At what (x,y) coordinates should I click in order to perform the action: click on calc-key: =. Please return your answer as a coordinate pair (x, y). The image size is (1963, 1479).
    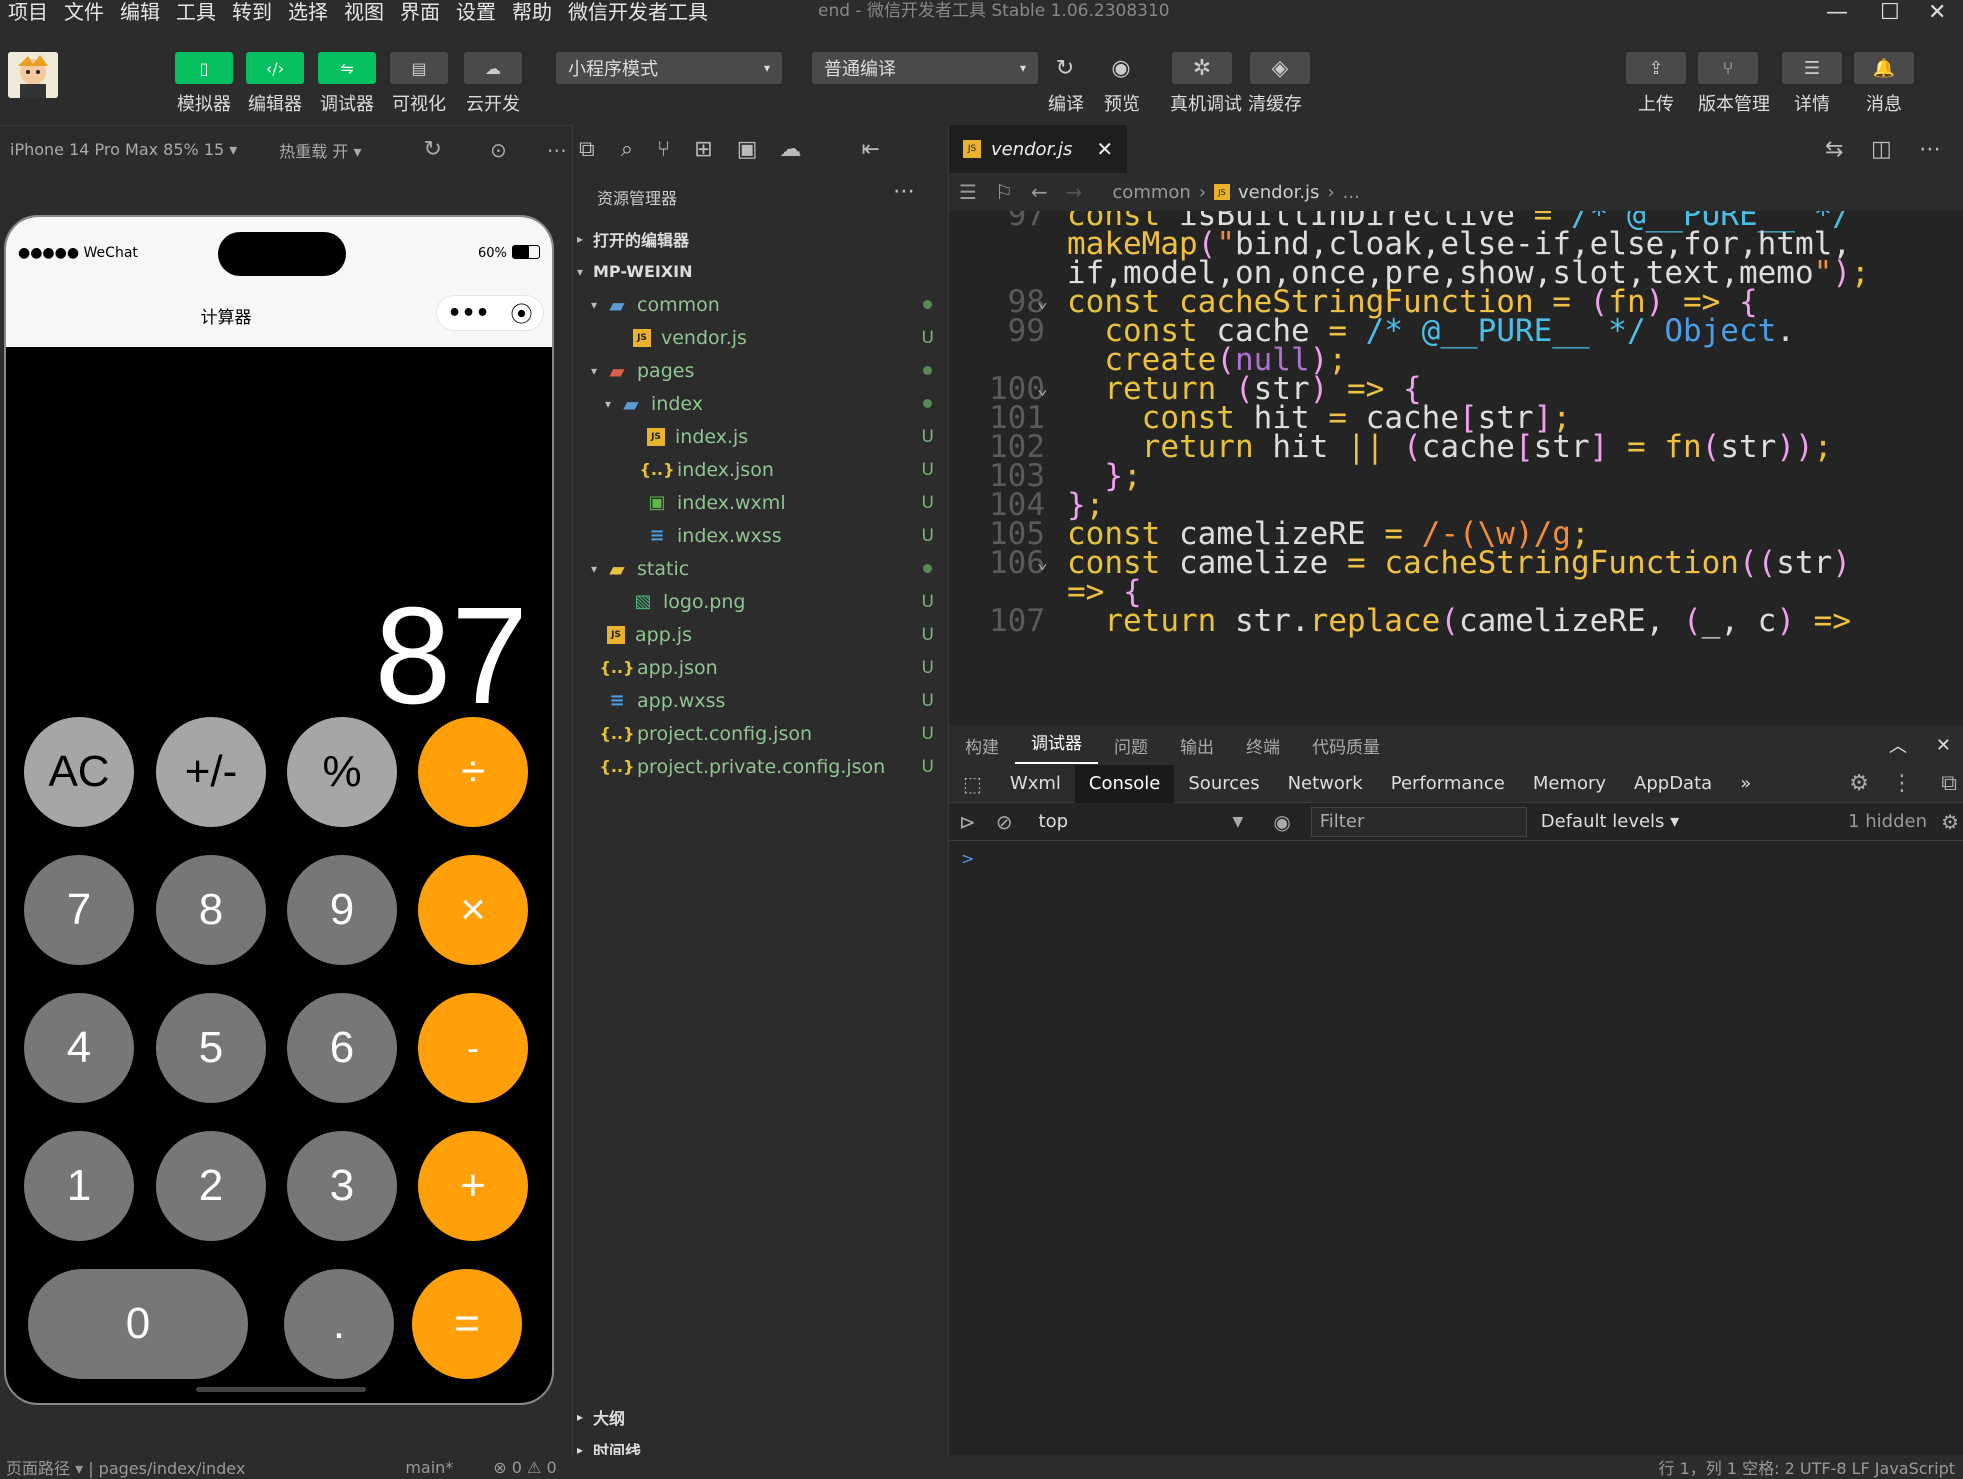
    Looking at the image, I should click on (467, 1324).